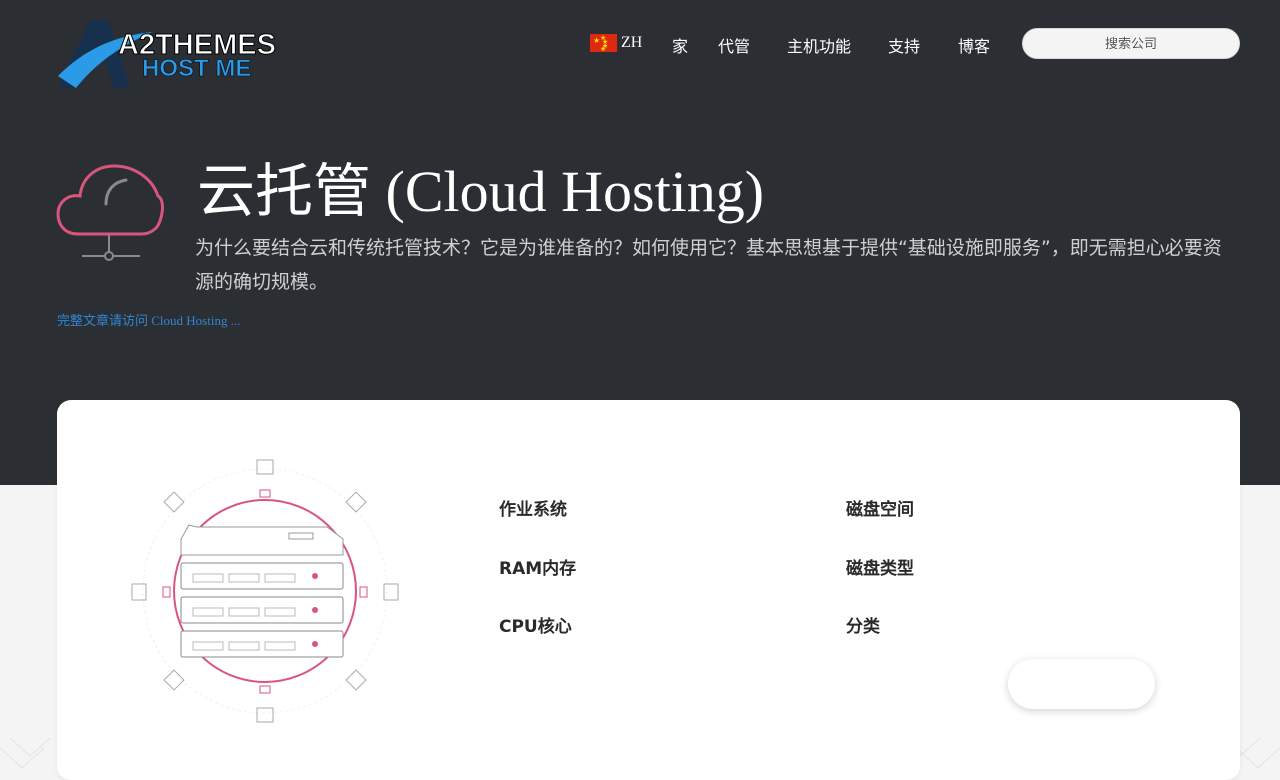 The height and width of the screenshot is (780, 1280). What do you see at coordinates (880, 569) in the screenshot?
I see `spec-disk-type-label: 磁盘类型` at bounding box center [880, 569].